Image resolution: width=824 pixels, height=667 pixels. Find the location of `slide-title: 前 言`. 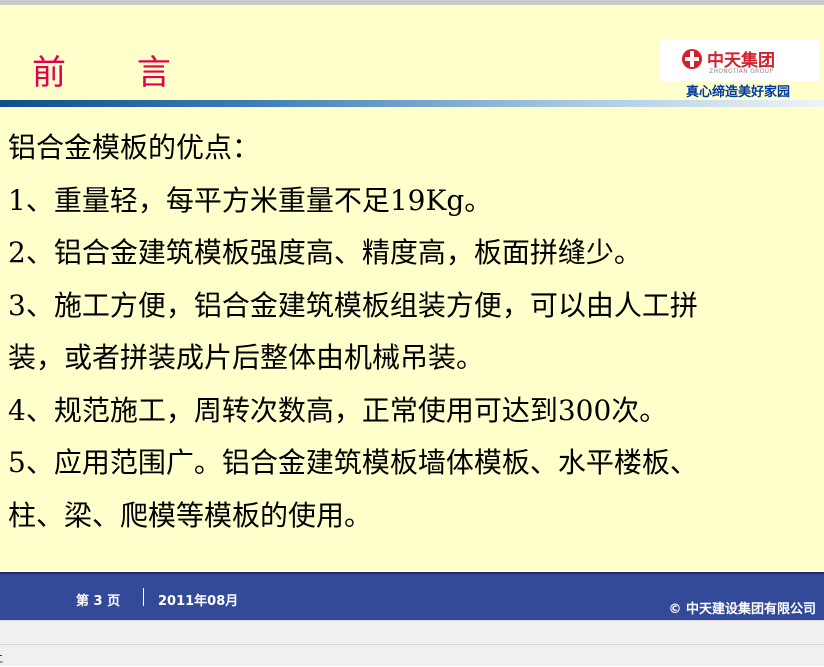

slide-title: 前 言 is located at coordinates (116, 73).